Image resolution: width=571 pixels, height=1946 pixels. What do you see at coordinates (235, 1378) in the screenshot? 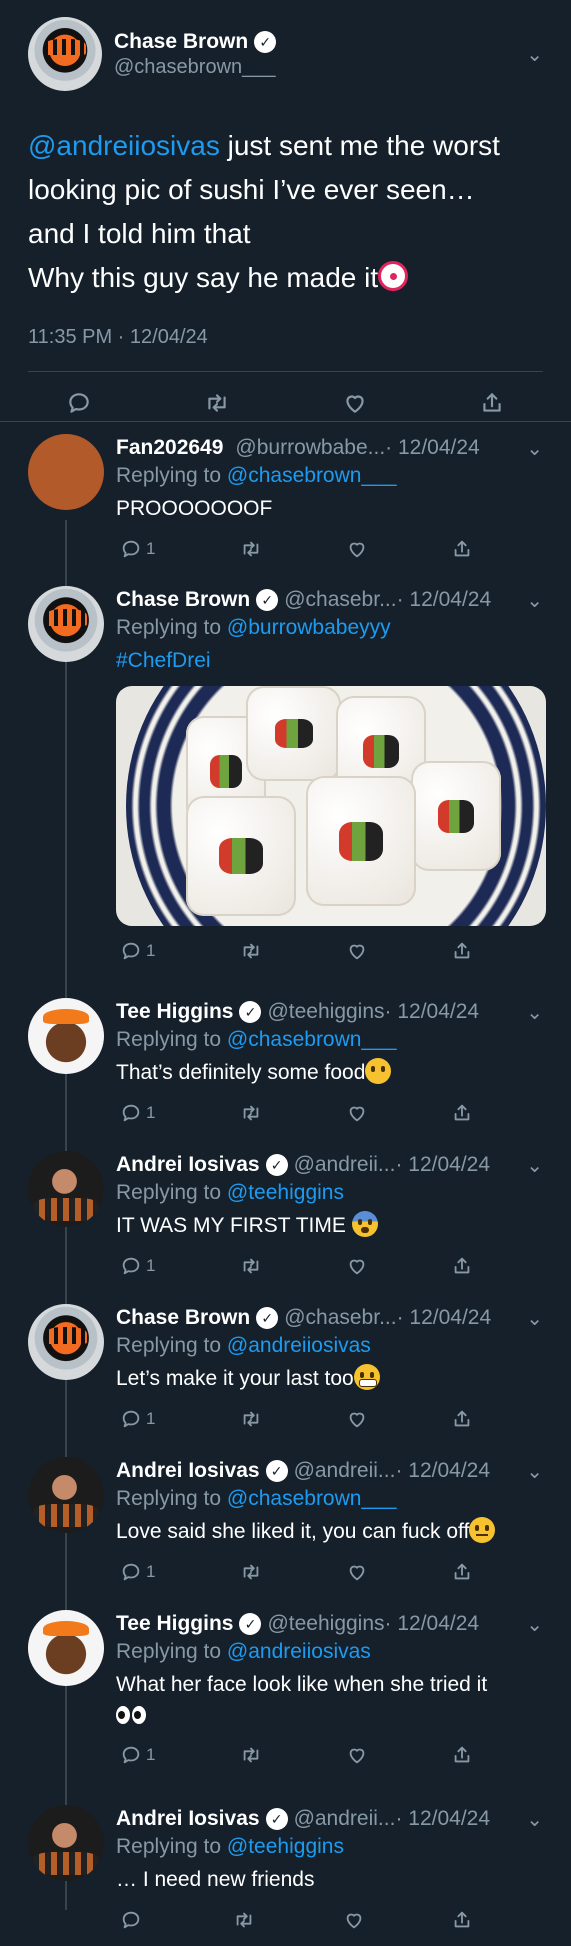
I see `reply-text: Let’s make it your last too` at bounding box center [235, 1378].